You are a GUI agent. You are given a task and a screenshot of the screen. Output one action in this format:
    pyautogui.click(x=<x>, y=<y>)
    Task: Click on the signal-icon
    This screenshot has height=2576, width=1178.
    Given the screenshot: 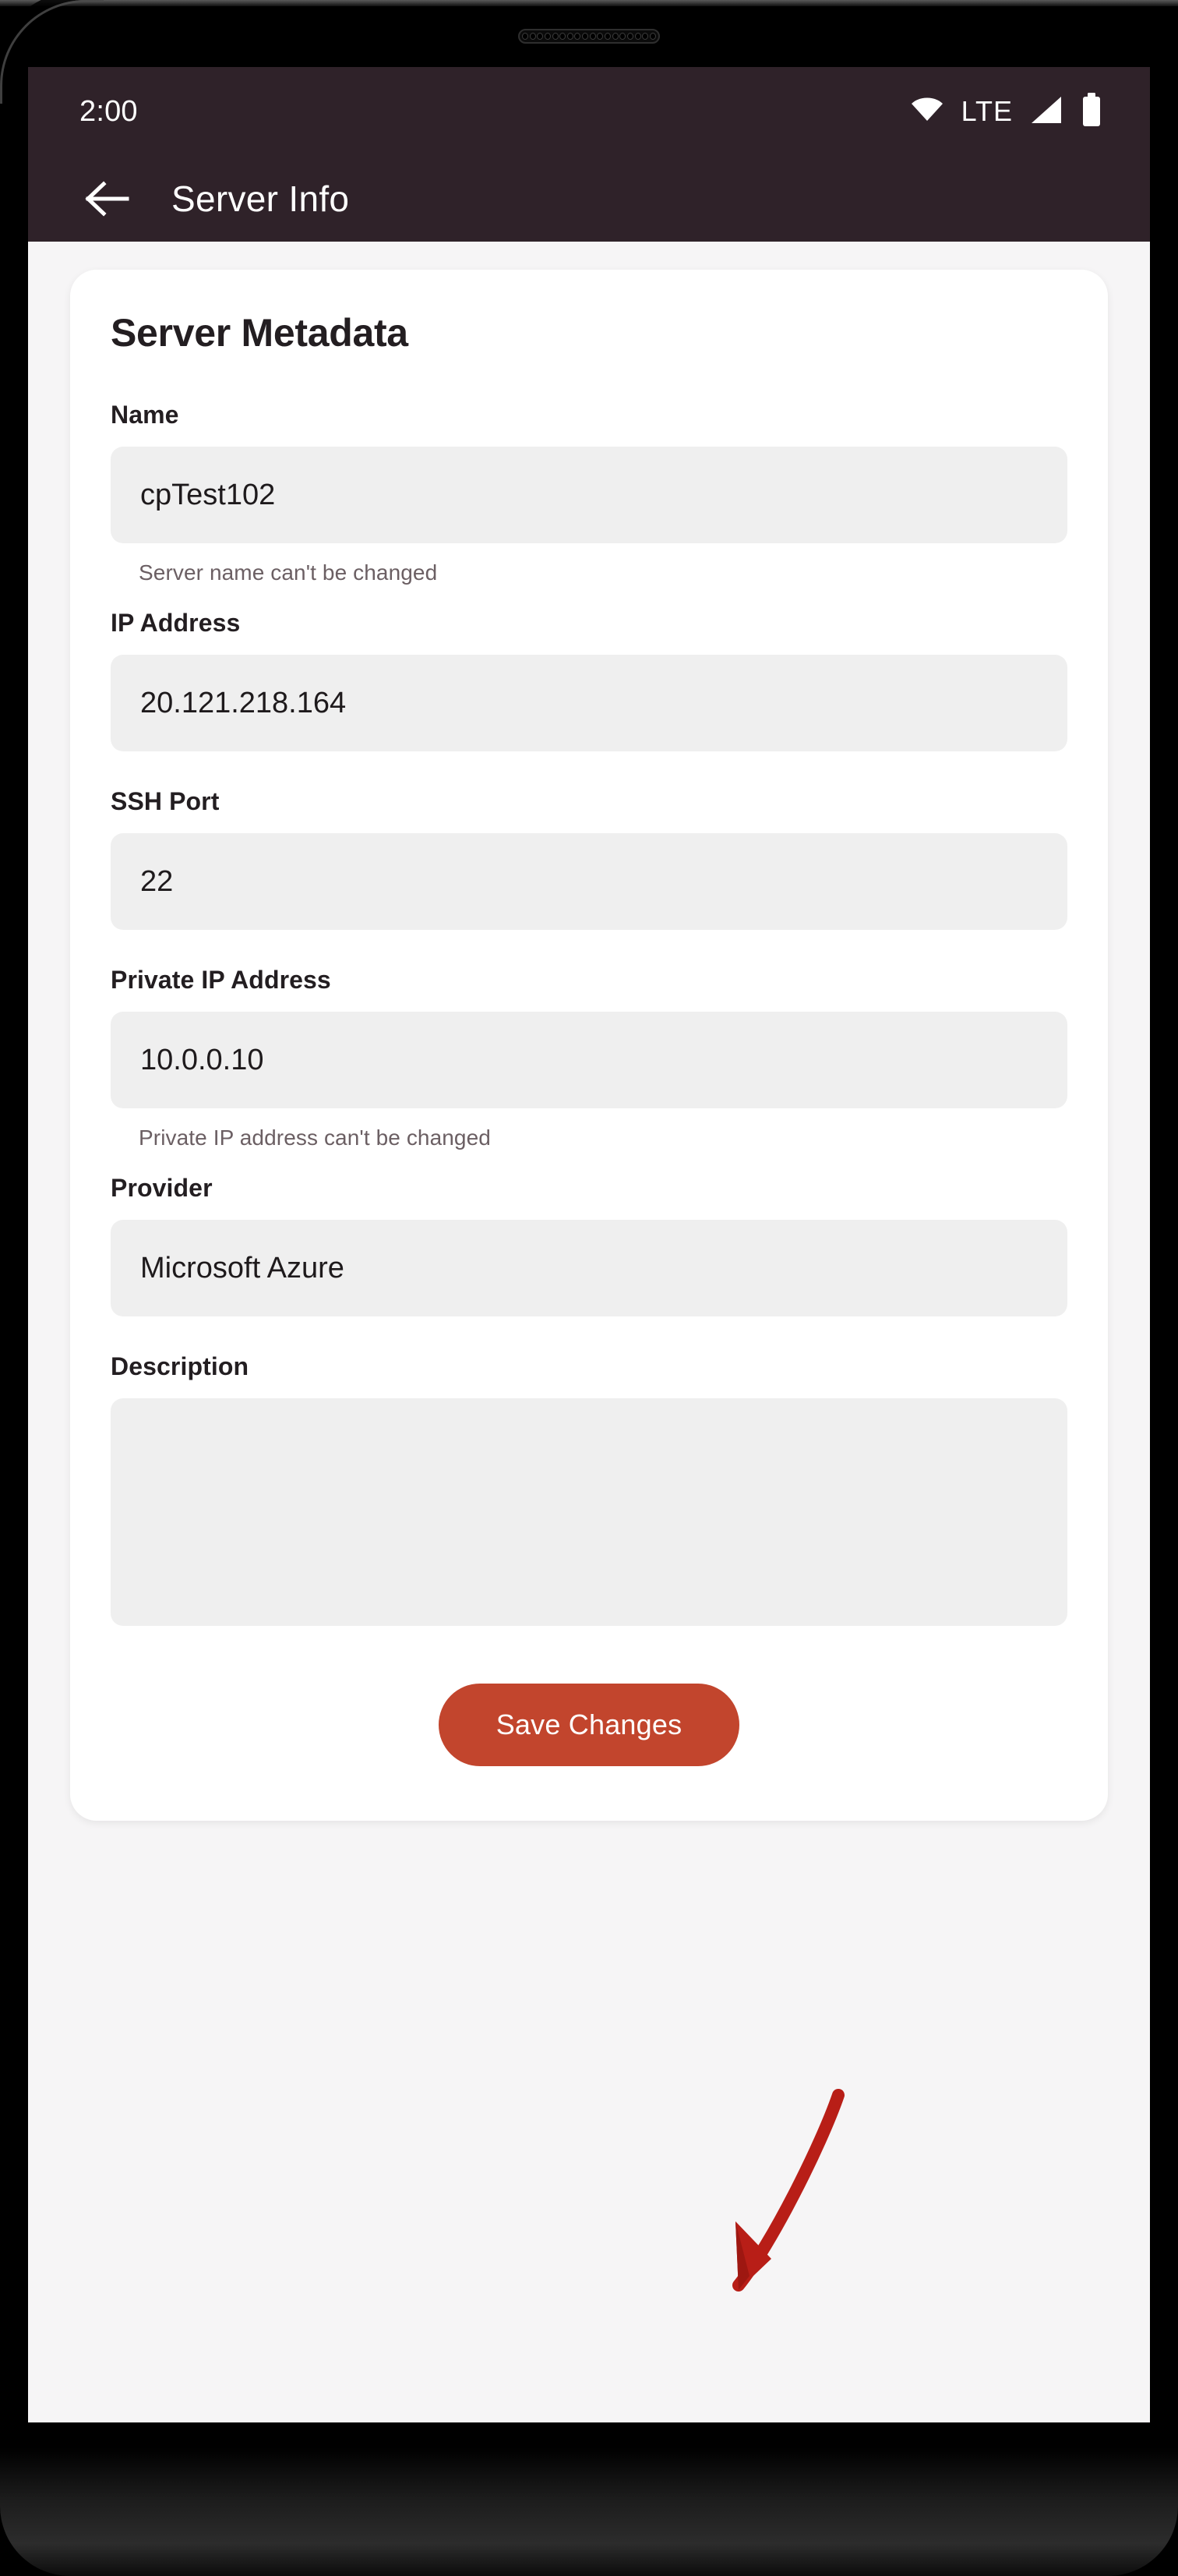 What is the action you would take?
    pyautogui.click(x=1046, y=112)
    